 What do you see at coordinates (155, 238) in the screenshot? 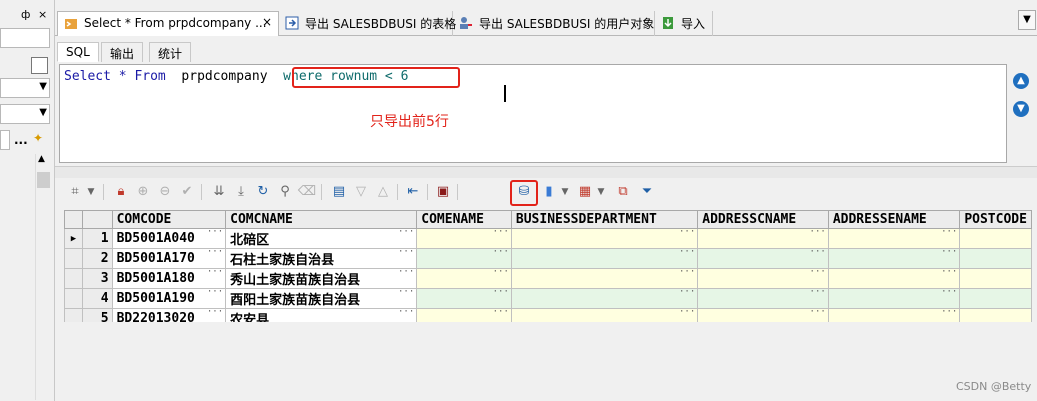
I see `cell-text: BD5001A040` at bounding box center [155, 238].